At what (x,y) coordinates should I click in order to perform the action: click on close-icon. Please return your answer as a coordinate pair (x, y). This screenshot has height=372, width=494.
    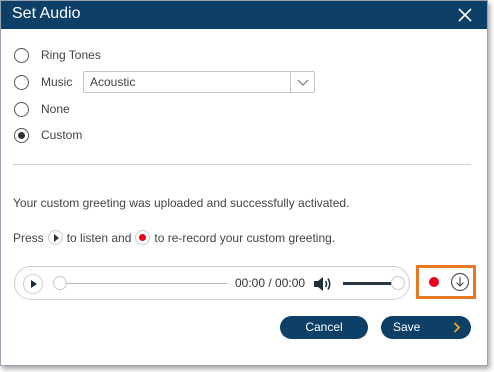
    Looking at the image, I should click on (465, 15).